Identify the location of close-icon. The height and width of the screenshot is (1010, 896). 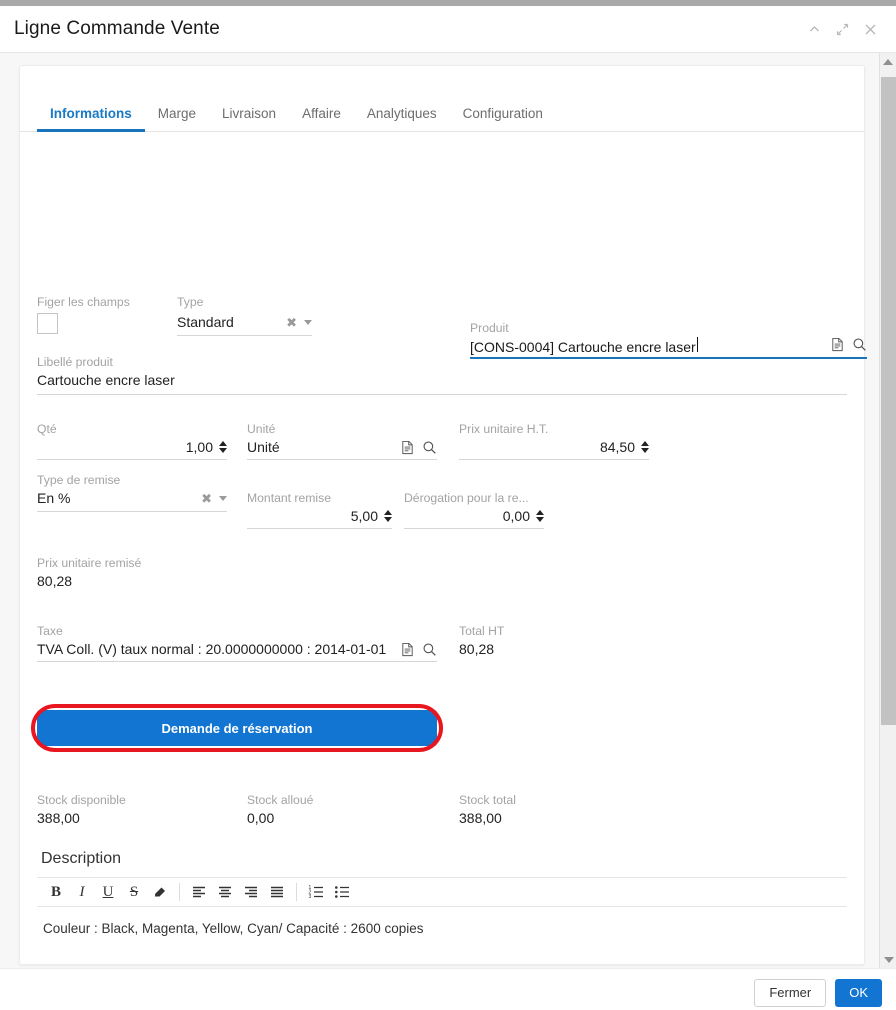
(870, 29).